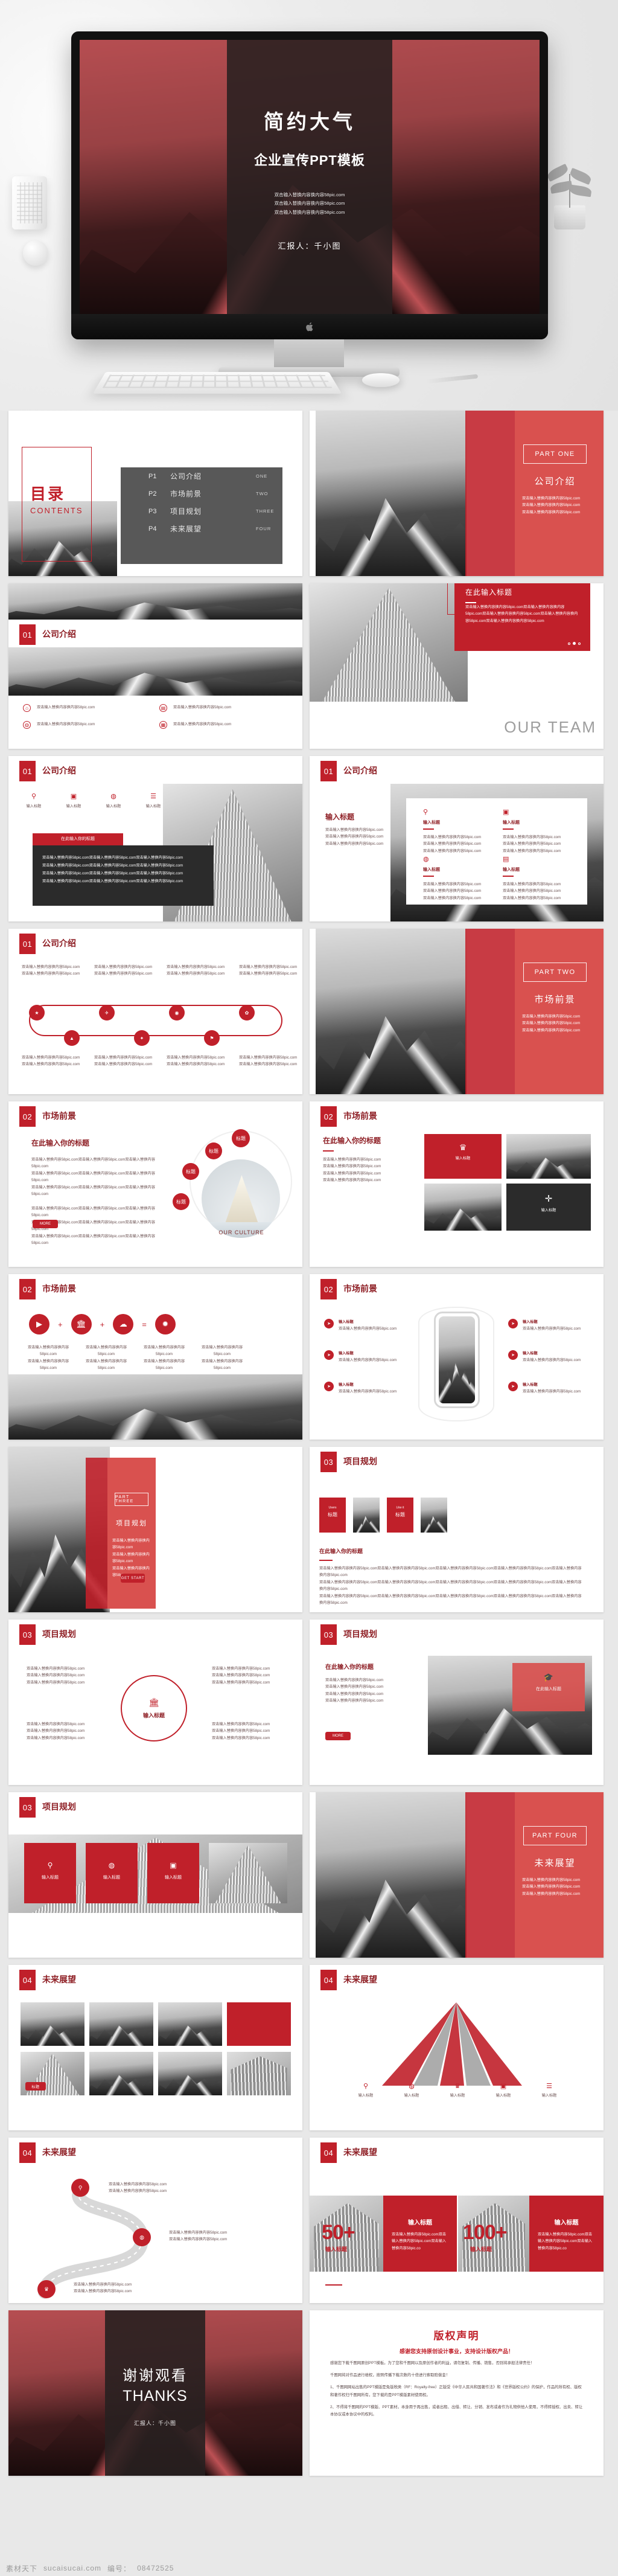  What do you see at coordinates (142, 1038) in the screenshot?
I see `timeline-node-6: ✦` at bounding box center [142, 1038].